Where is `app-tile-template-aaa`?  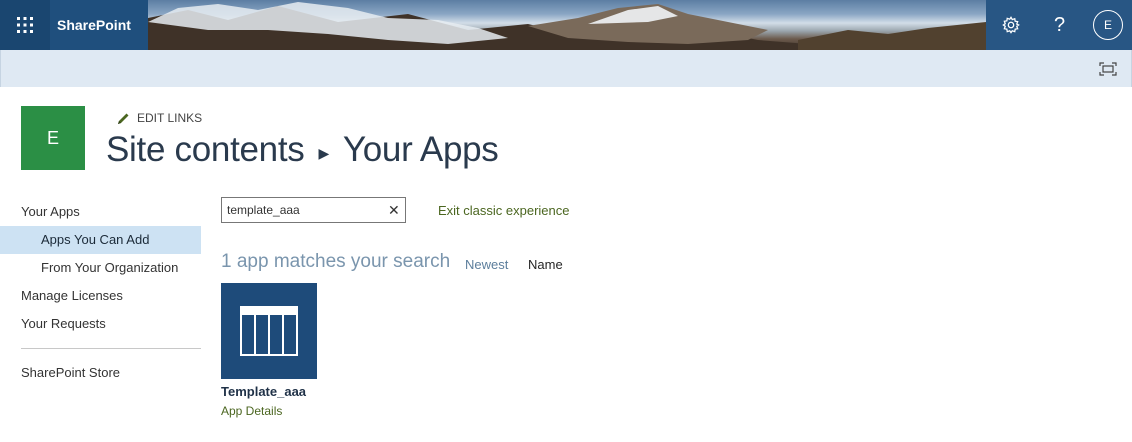 app-tile-template-aaa is located at coordinates (269, 331).